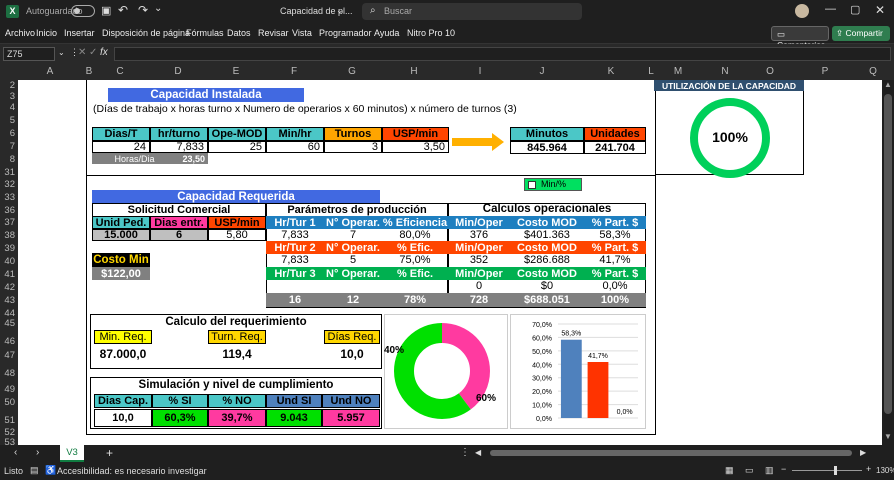  What do you see at coordinates (855, 9) in the screenshot?
I see `maximize-icon: ▢` at bounding box center [855, 9].